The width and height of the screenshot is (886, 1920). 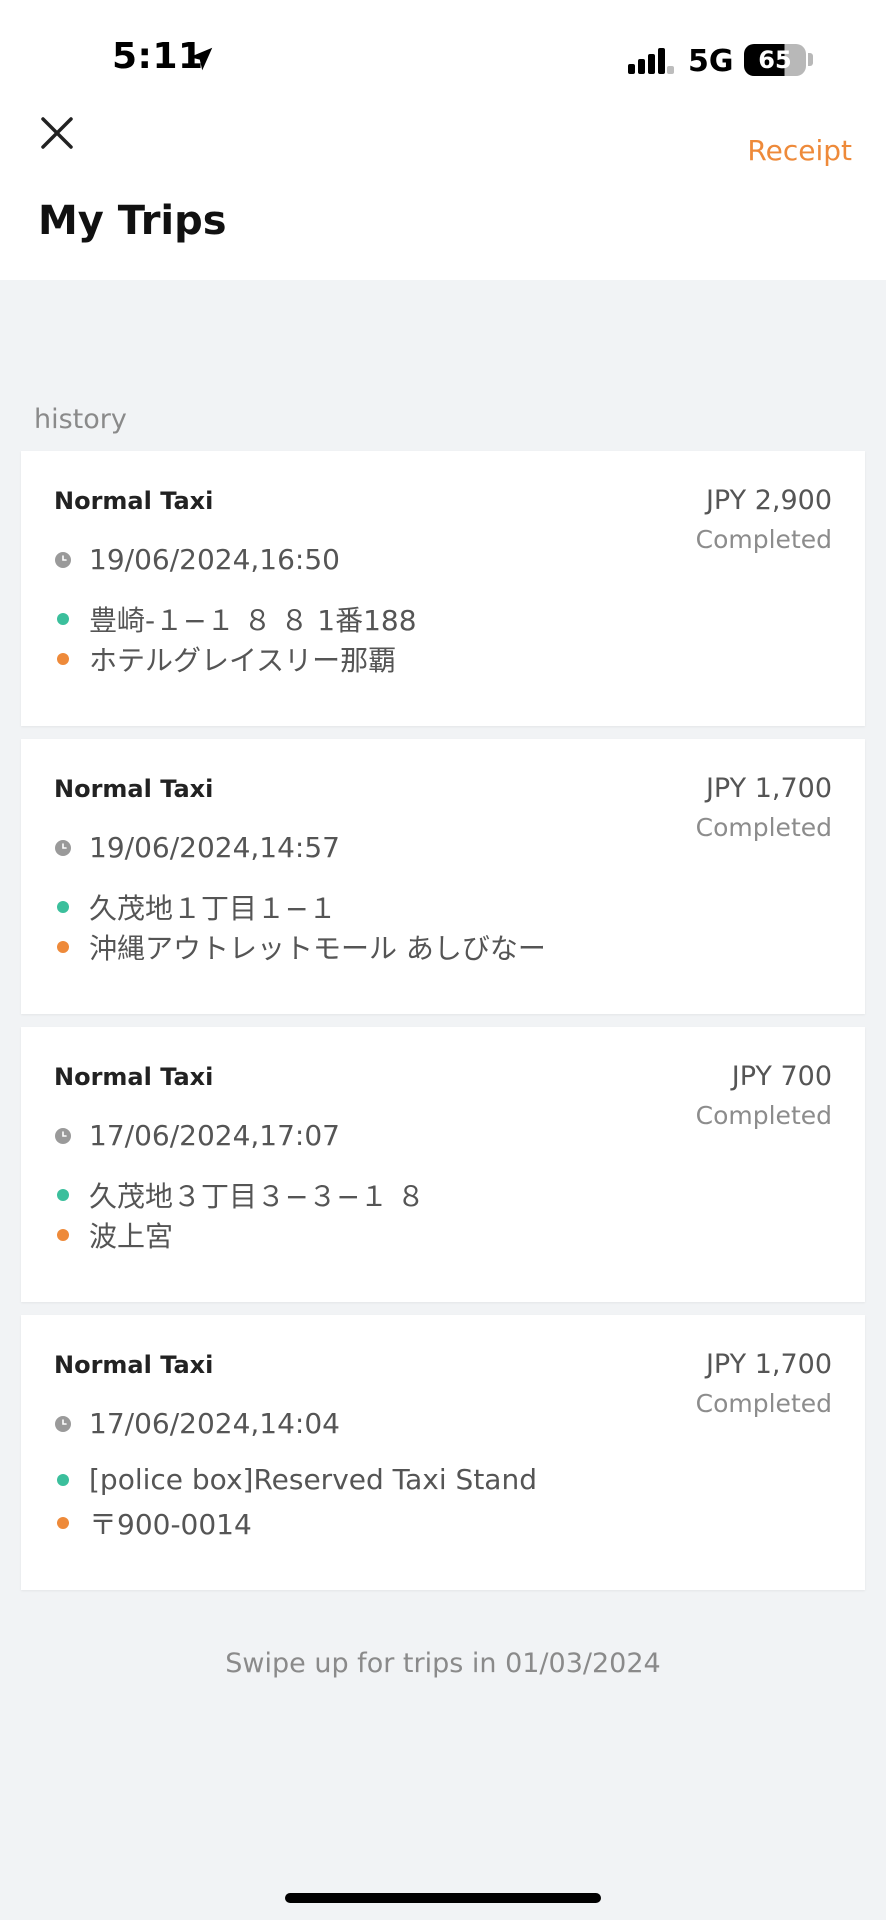 I want to click on header: 5:11 5G 65 Receipt My Trips, so click(x=443, y=140).